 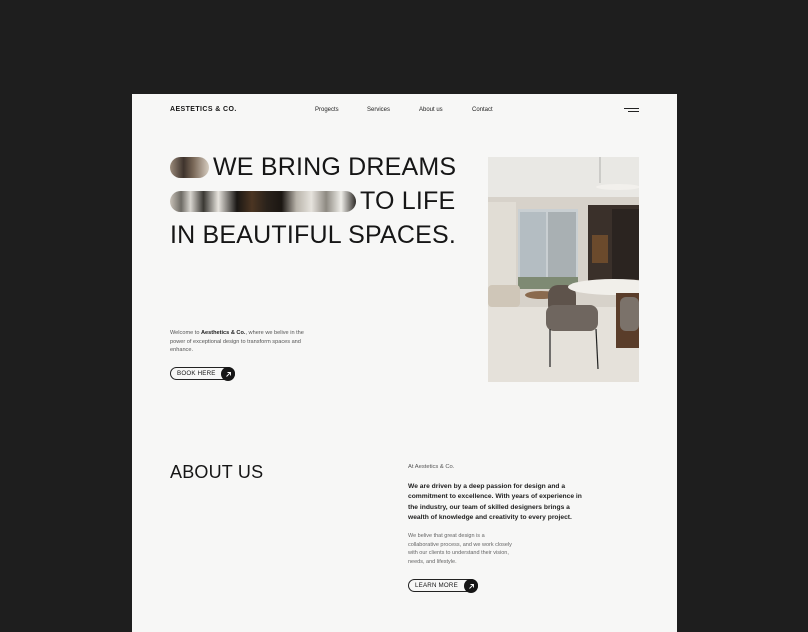 What do you see at coordinates (563, 269) in the screenshot?
I see `hero-interior-image` at bounding box center [563, 269].